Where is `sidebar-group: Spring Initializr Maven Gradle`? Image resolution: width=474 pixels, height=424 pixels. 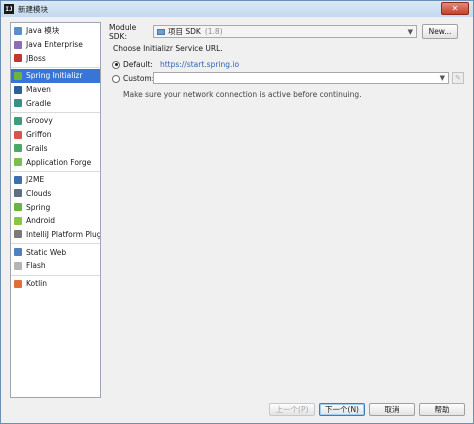 sidebar-group: Spring Initializr Maven Gradle is located at coordinates (55, 91).